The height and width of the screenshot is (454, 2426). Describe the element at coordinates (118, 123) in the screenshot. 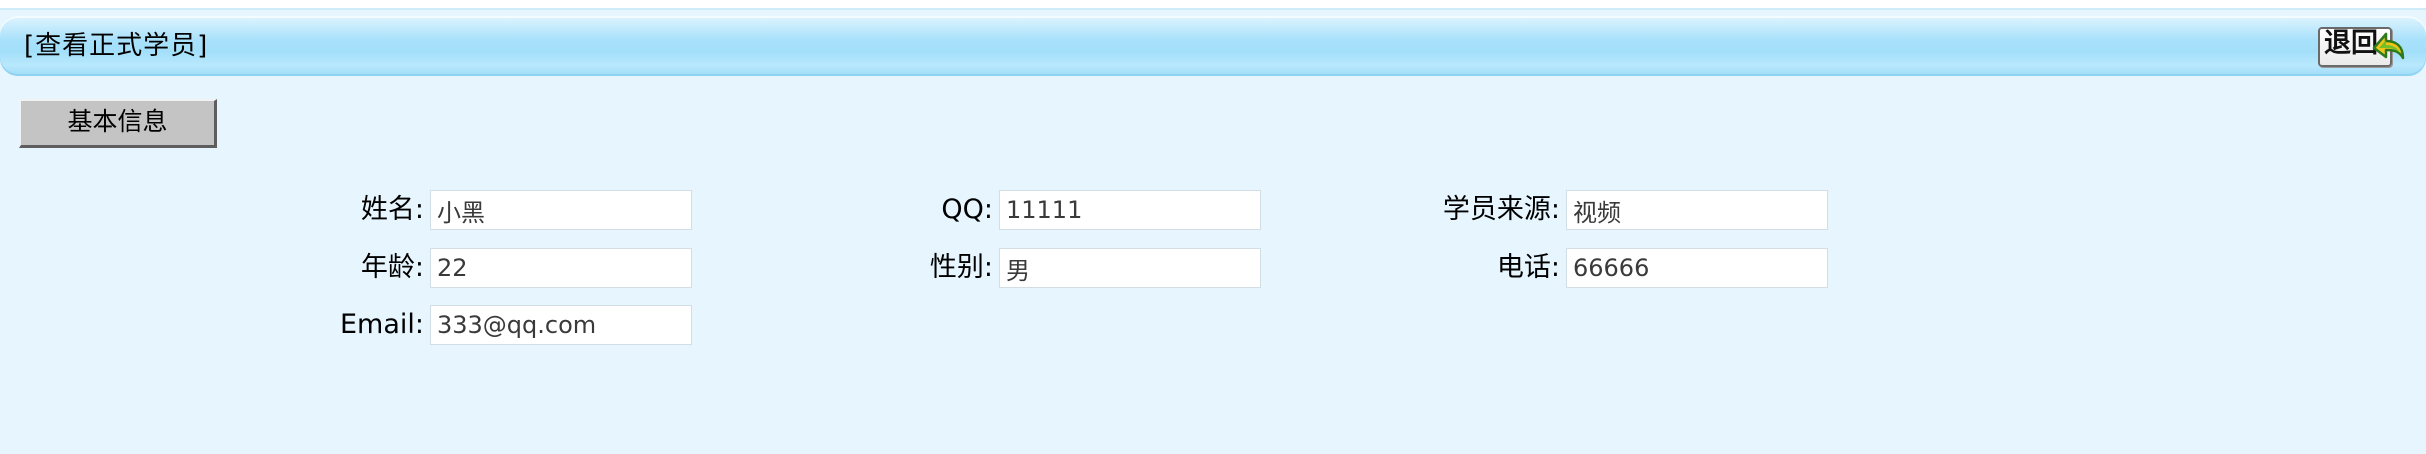

I see `tab-basic-info: 基本信息` at that location.